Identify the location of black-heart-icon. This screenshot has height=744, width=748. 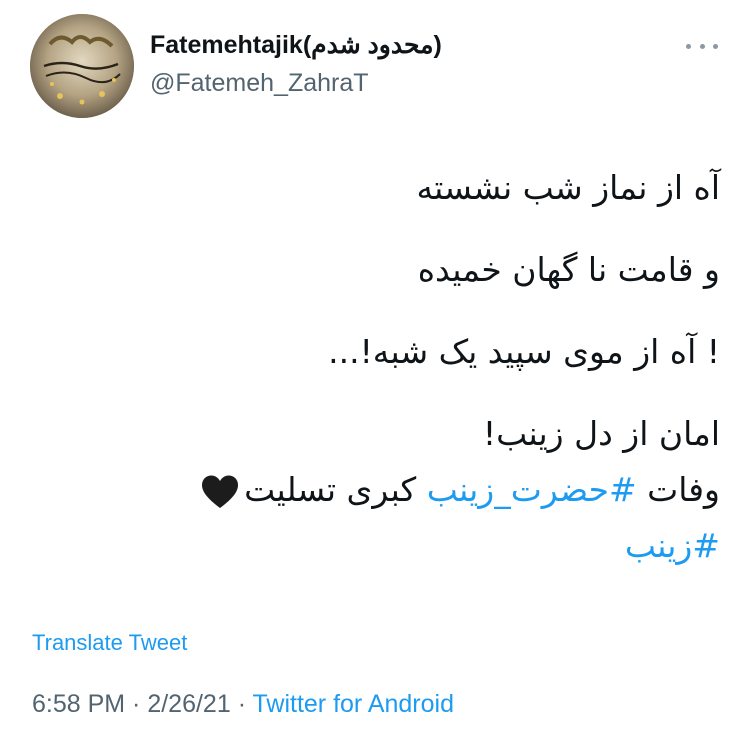
(220, 491).